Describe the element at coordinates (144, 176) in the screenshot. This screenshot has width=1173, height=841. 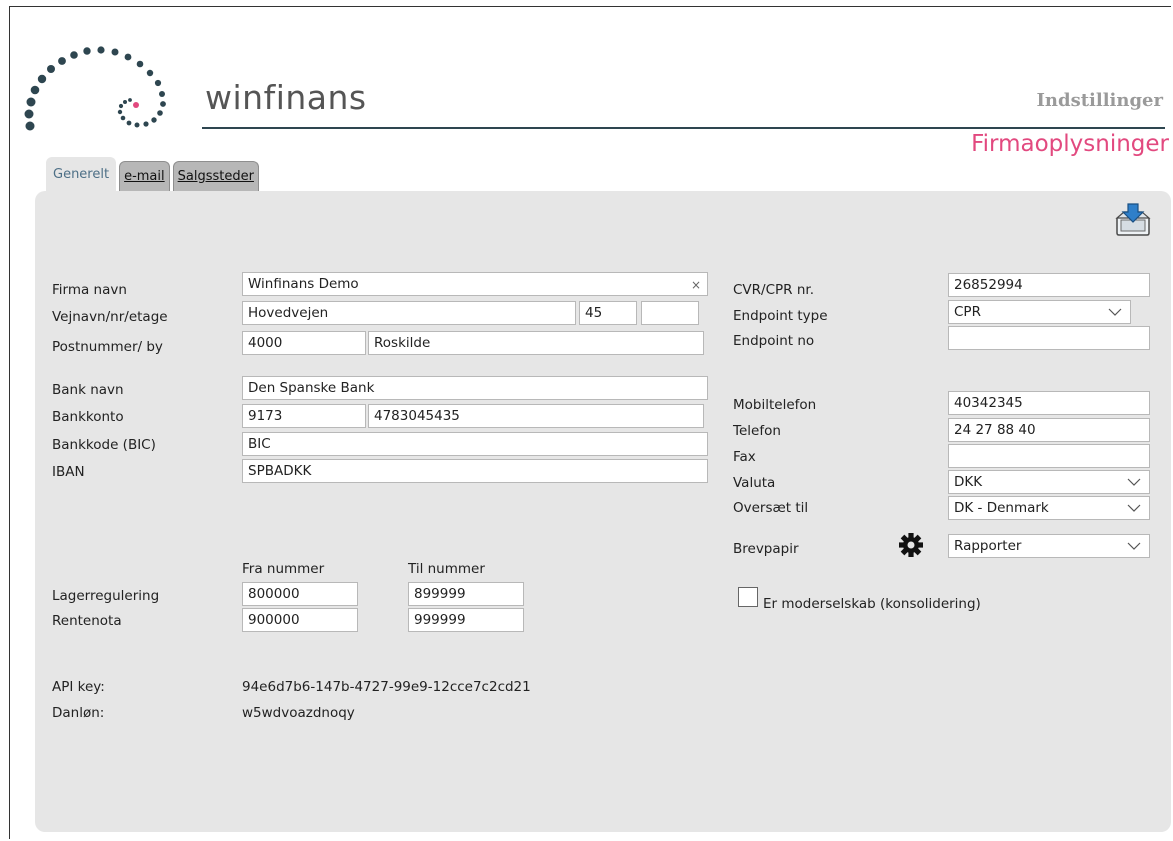
I see `tab-email: e-mail` at that location.